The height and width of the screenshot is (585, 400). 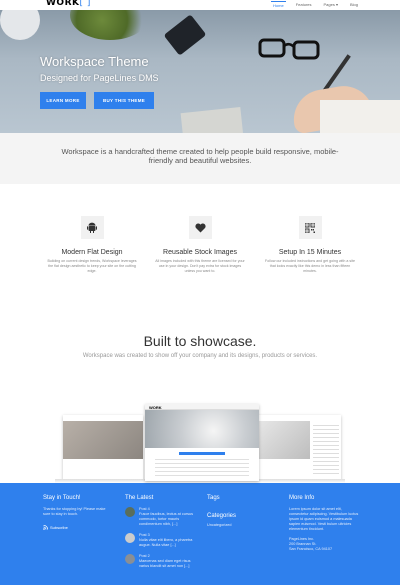 I want to click on coffee-cup-image, so click(x=20, y=25).